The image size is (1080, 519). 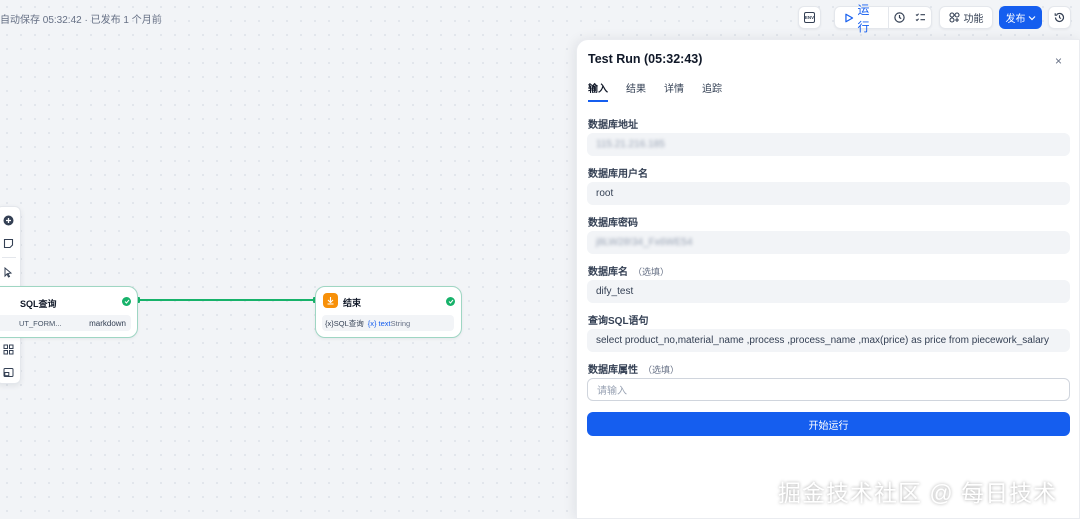 I want to click on run-label: 运行, so click(x=863, y=18).